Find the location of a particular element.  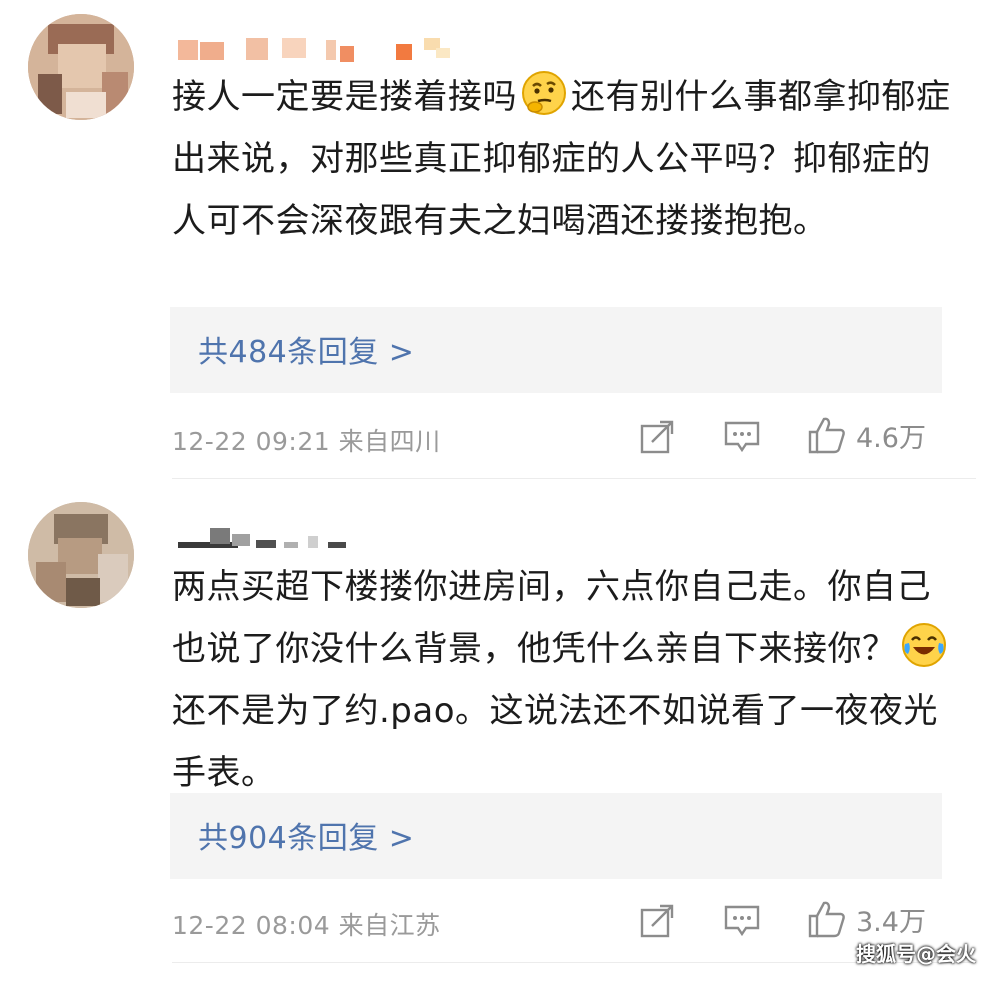

share-icon is located at coordinates (657, 921).